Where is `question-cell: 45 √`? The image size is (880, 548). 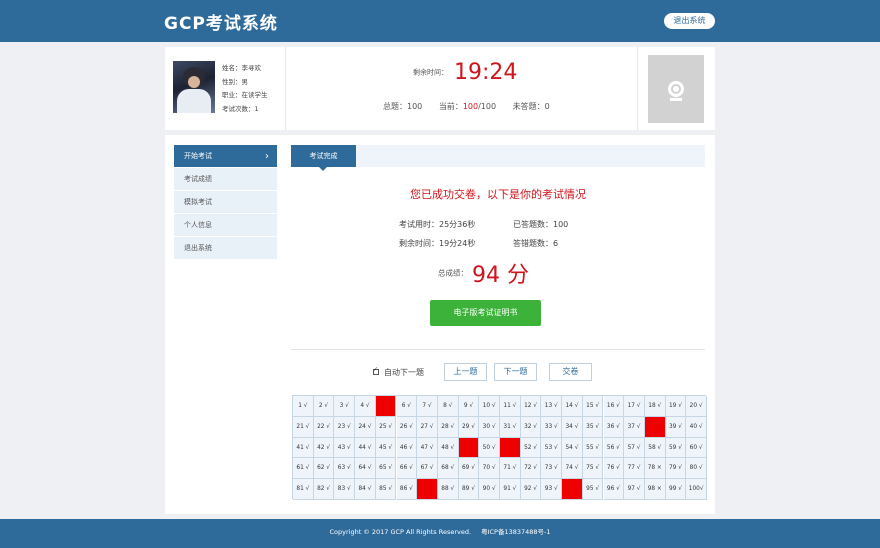
question-cell: 45 √ is located at coordinates (386, 448).